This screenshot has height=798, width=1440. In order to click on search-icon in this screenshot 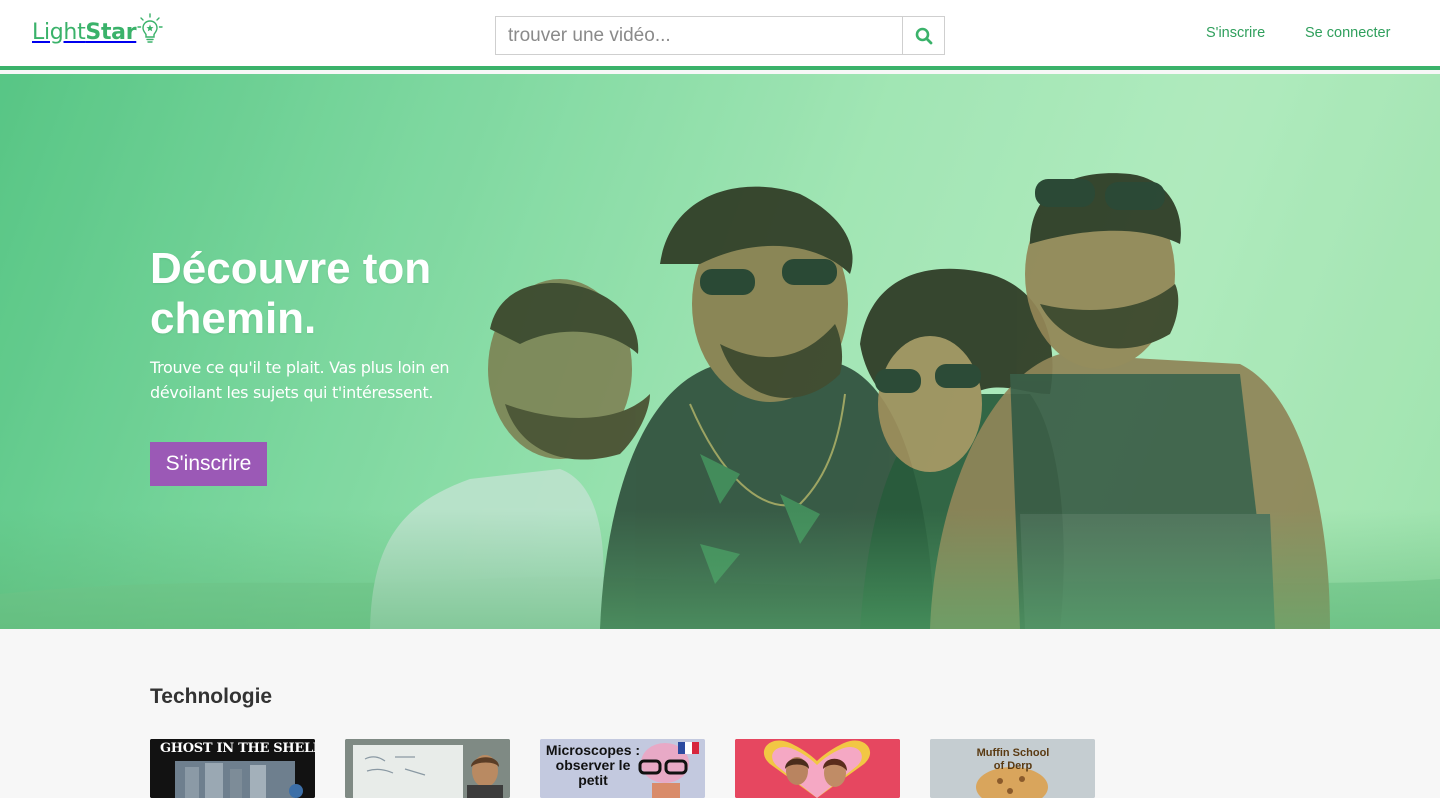, I will do `click(923, 35)`.